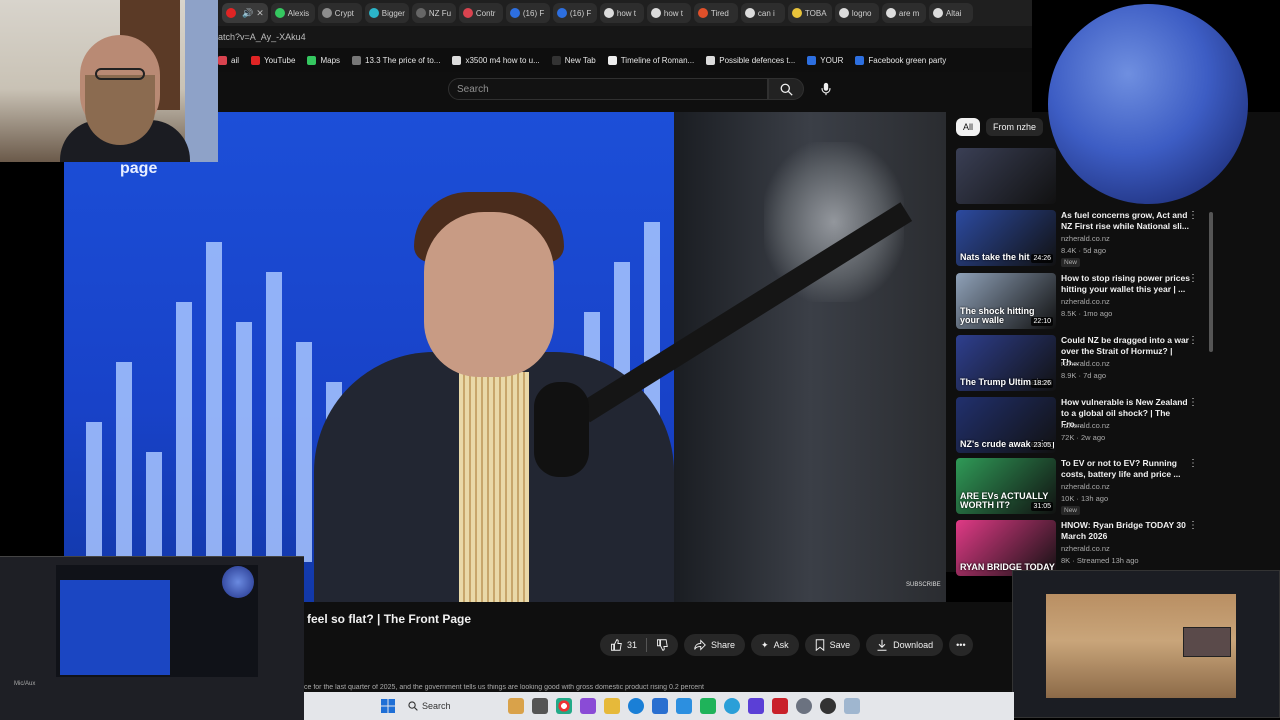 The image size is (1280, 720). What do you see at coordinates (832, 645) in the screenshot?
I see `save-button: Save` at bounding box center [832, 645].